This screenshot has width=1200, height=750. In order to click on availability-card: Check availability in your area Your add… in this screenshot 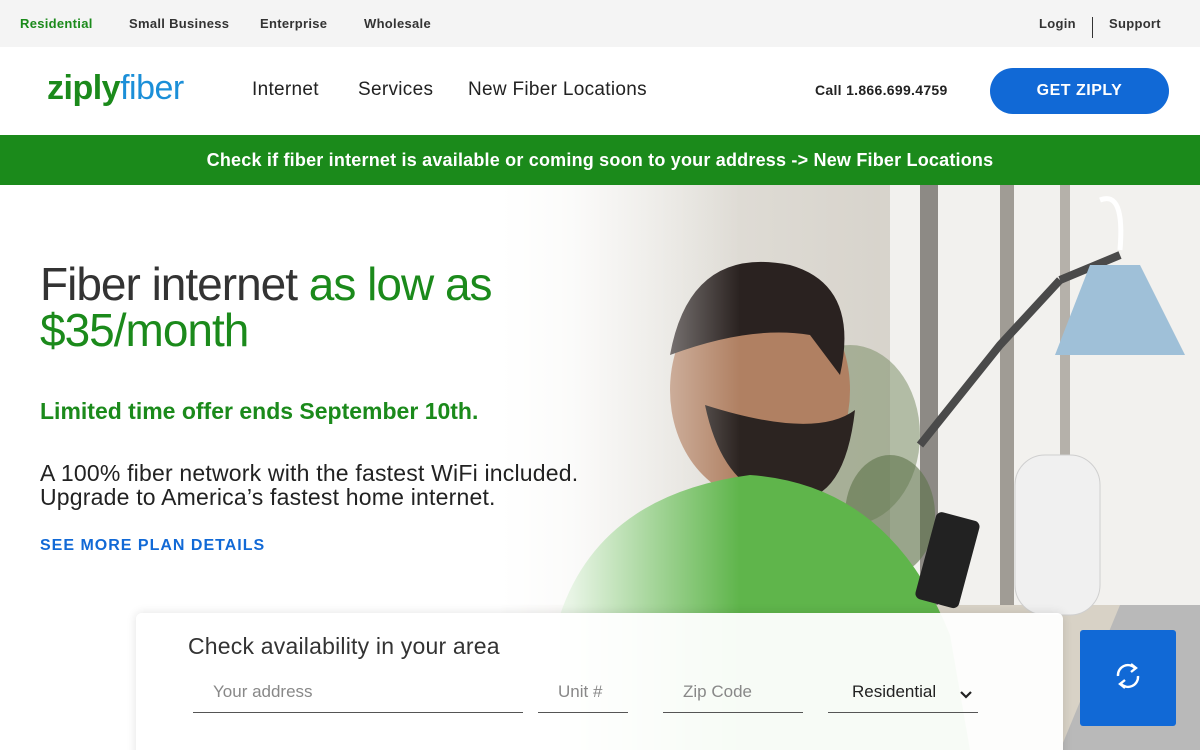, I will do `click(599, 681)`.